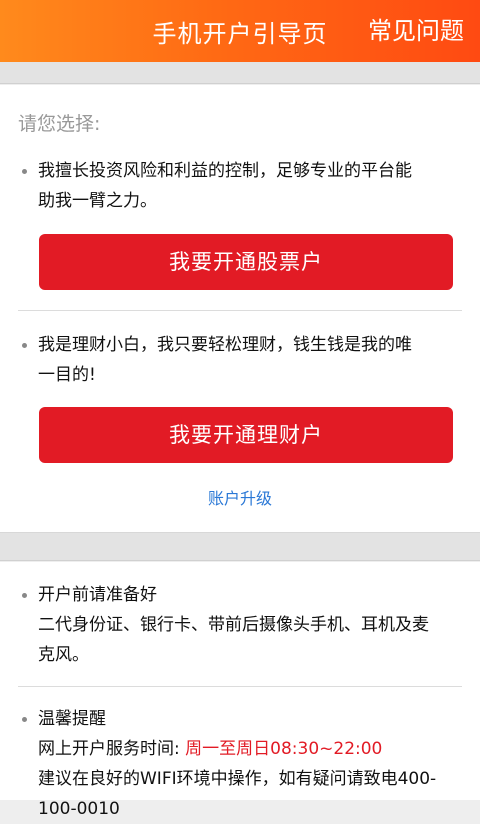 The image size is (480, 824). What do you see at coordinates (246, 262) in the screenshot?
I see `open-stock-account-button: 我要开通股票户` at bounding box center [246, 262].